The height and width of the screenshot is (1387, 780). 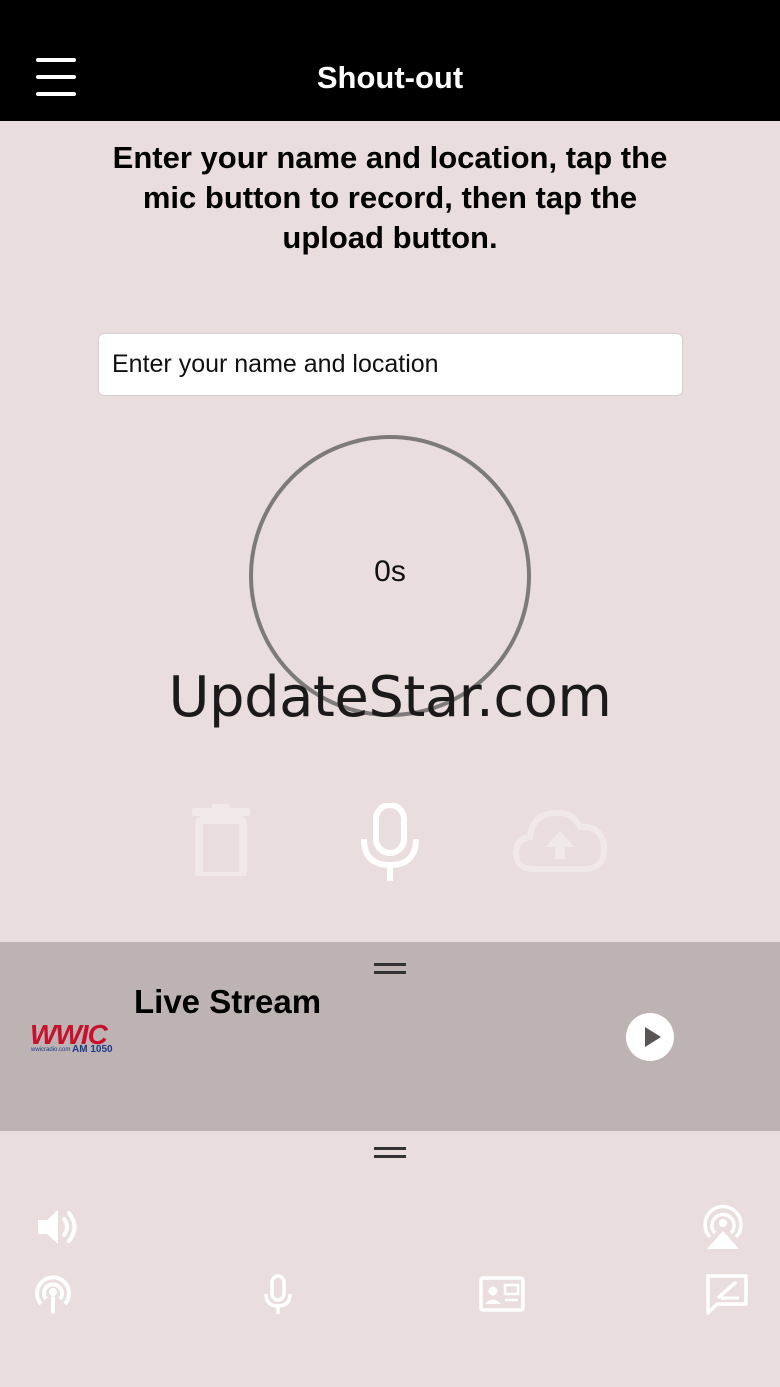 I want to click on header-bar: Shout-out, so click(x=390, y=60).